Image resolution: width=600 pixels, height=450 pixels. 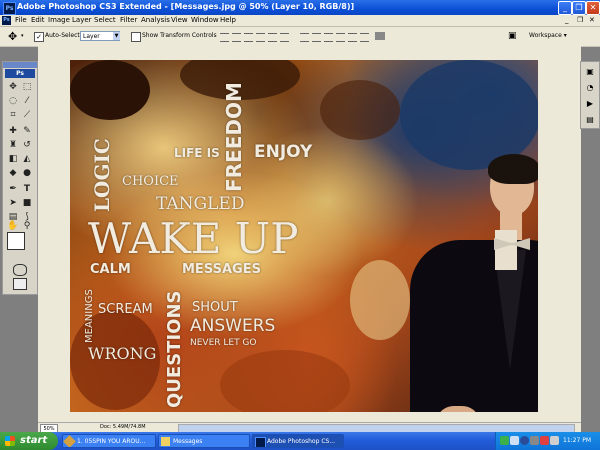 What do you see at coordinates (590, 95) in the screenshot?
I see `panel-dock: ▣ ◔ ▶ ▤` at bounding box center [590, 95].